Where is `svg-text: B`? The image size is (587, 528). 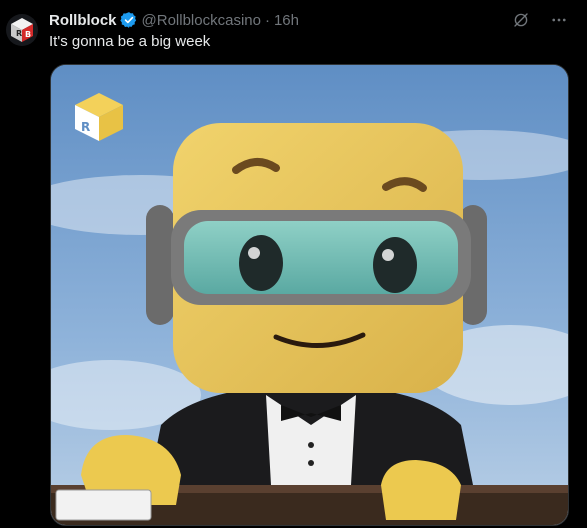
svg-text: B is located at coordinates (28, 34).